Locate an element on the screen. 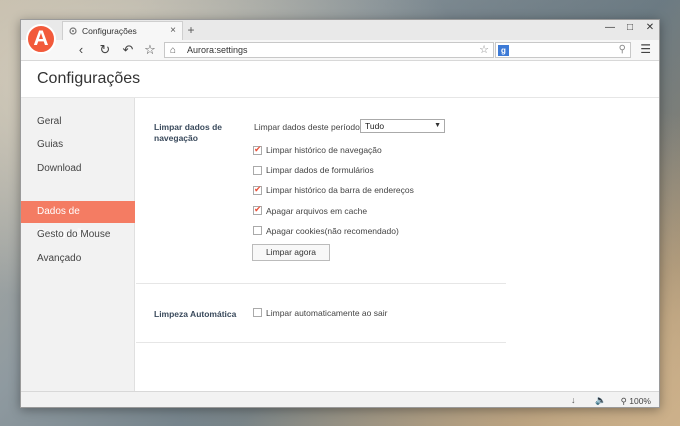 This screenshot has width=680, height=426. close-window-icon: ✕ is located at coordinates (650, 27).